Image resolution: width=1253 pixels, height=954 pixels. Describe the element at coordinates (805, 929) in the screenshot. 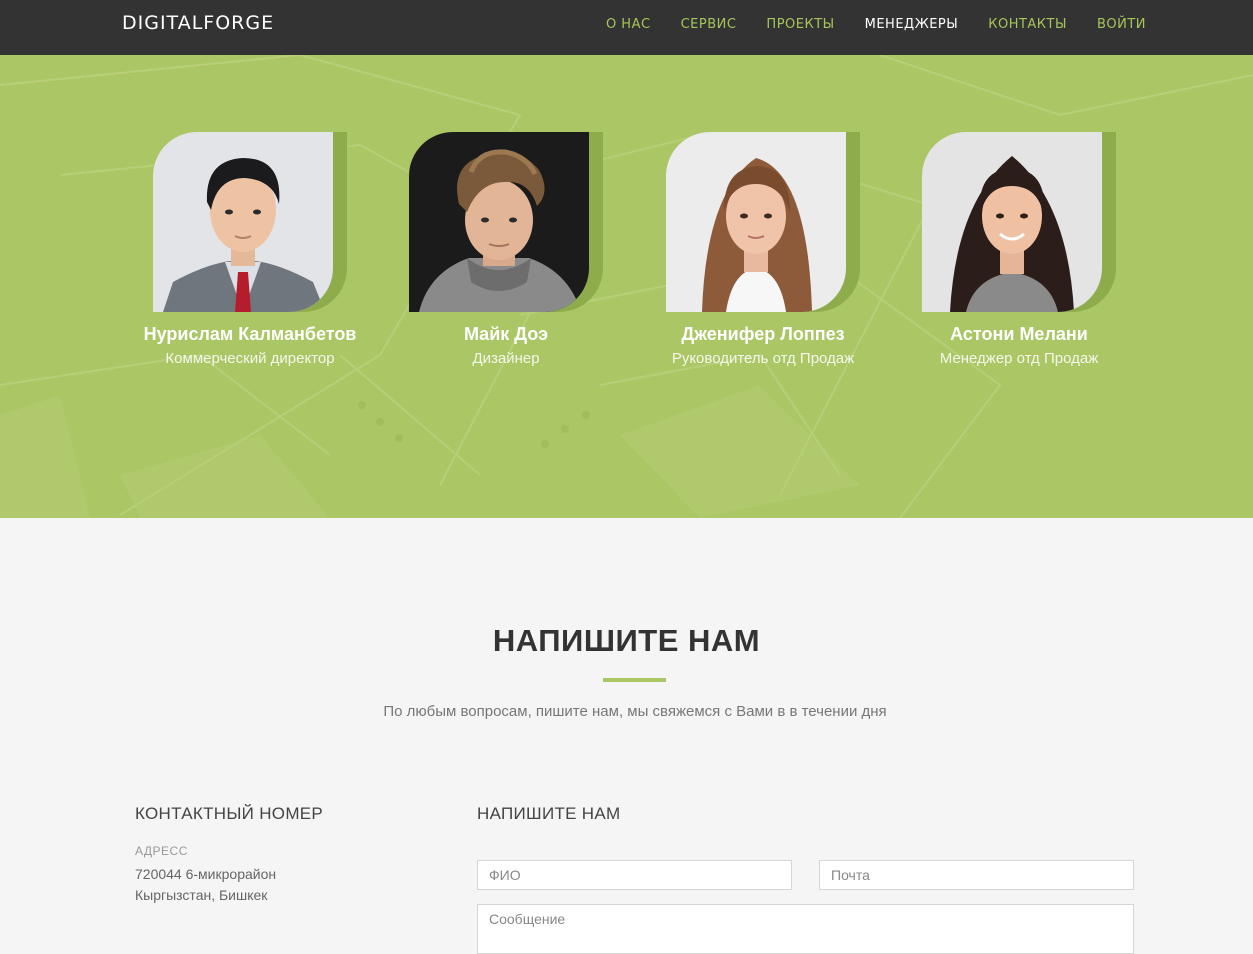

I see `message-textarea` at that location.